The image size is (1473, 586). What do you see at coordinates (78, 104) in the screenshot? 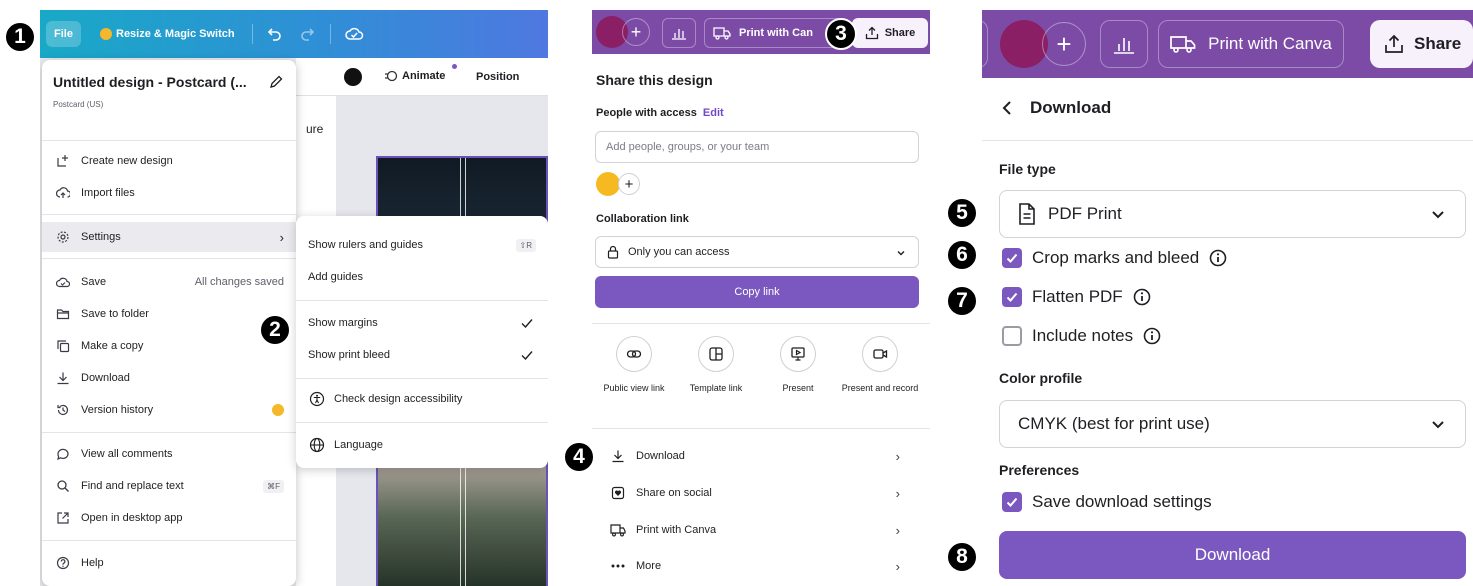
I see `design-subtitle: Postcard (US)` at bounding box center [78, 104].